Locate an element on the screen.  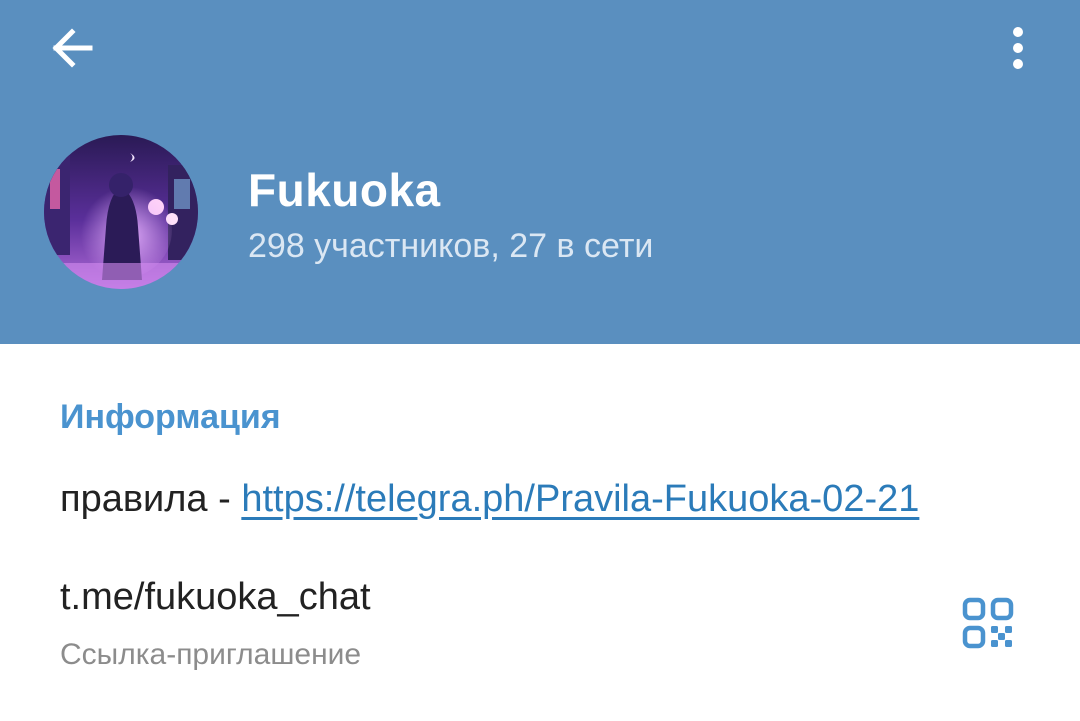
more-vertical-icon is located at coordinates (1018, 48).